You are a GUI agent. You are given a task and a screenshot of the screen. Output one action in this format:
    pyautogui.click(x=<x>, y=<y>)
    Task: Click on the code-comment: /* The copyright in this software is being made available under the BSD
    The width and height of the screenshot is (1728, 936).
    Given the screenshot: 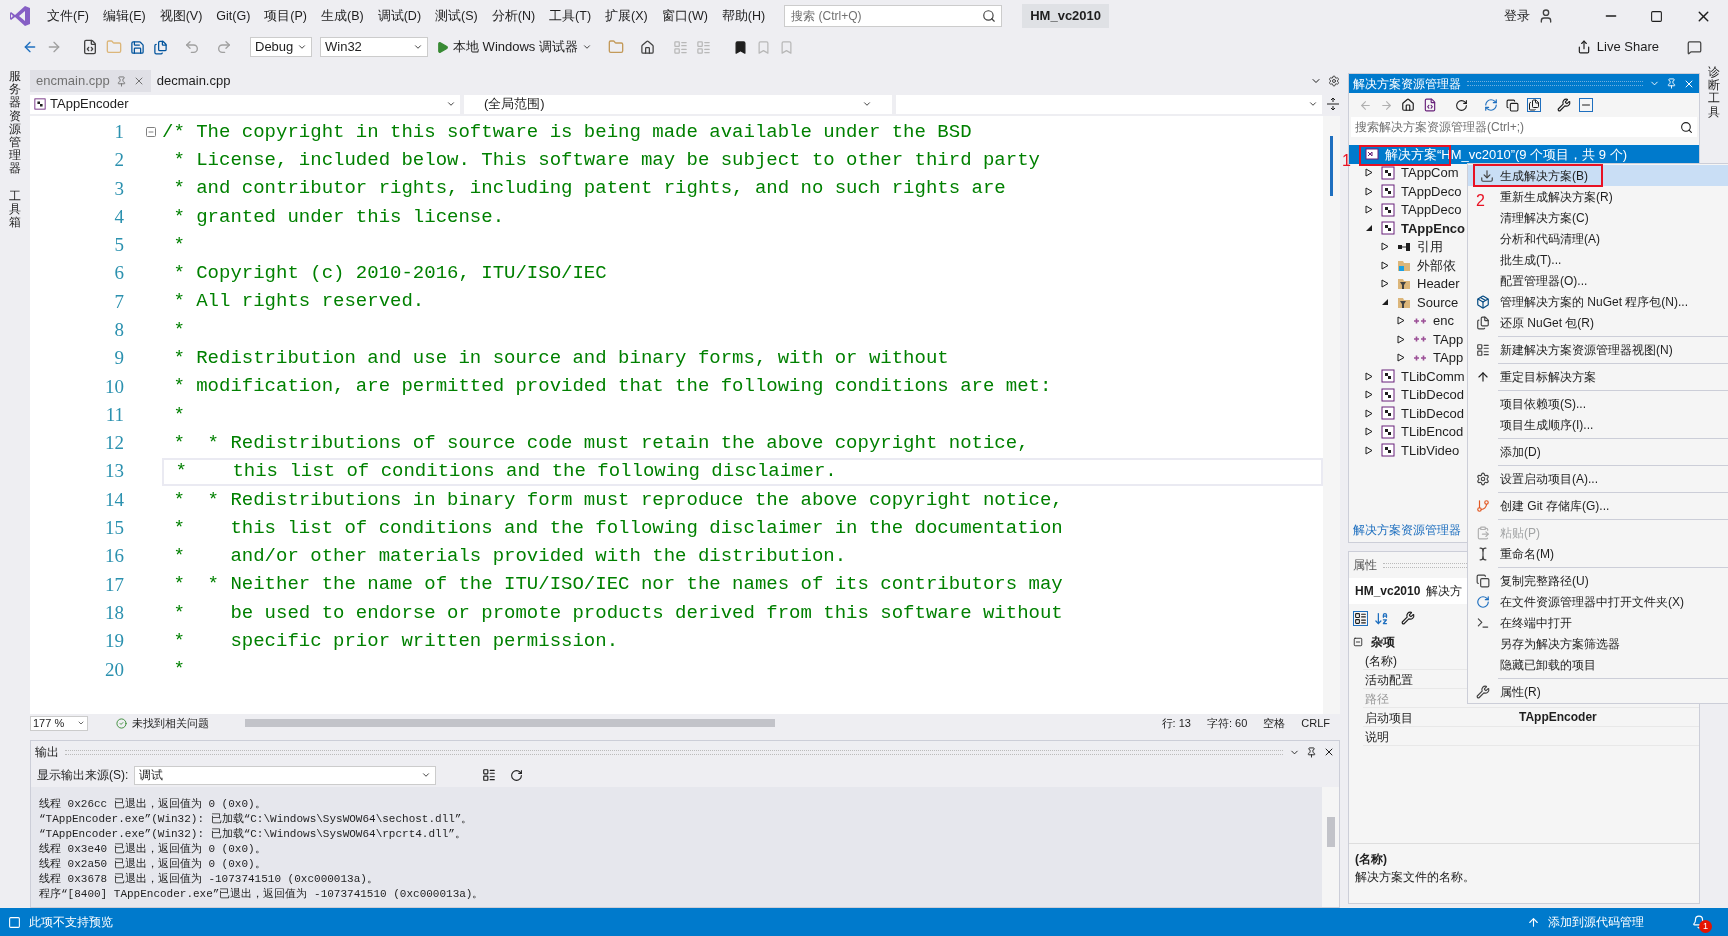 What is the action you would take?
    pyautogui.click(x=567, y=132)
    